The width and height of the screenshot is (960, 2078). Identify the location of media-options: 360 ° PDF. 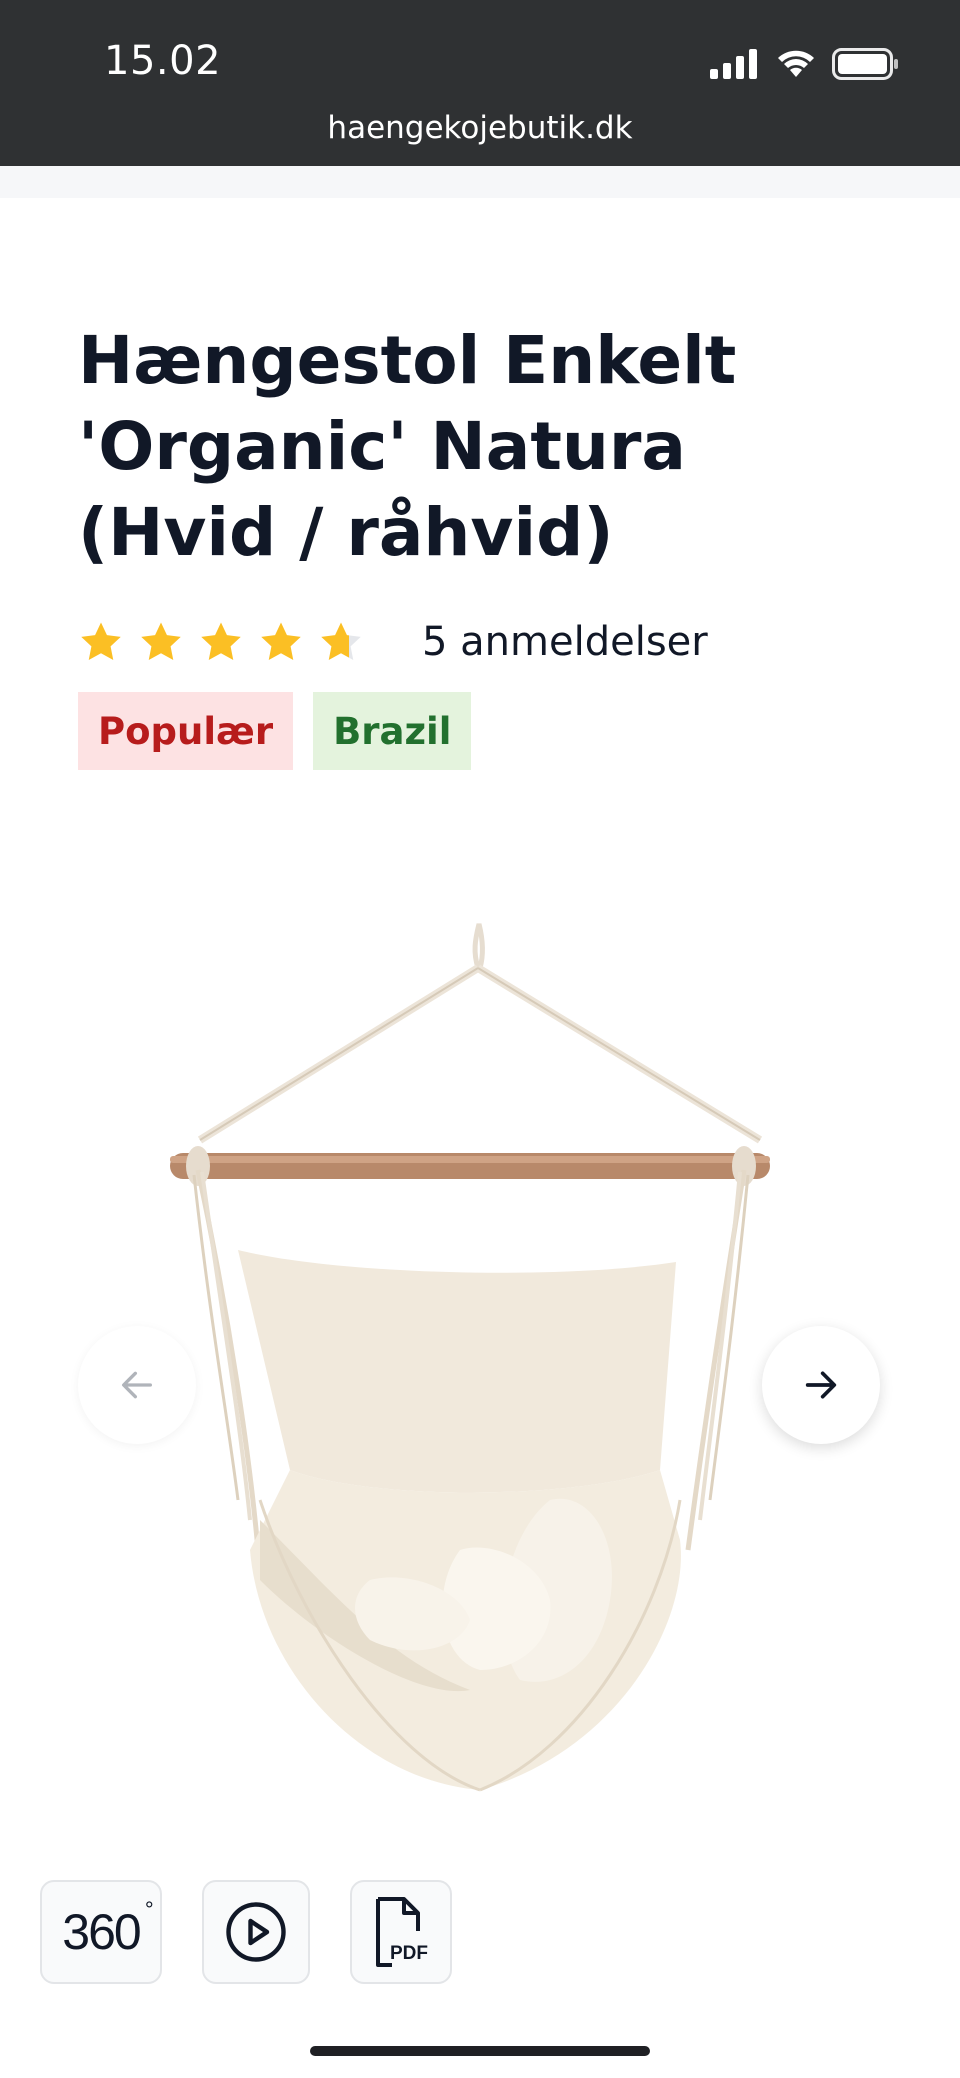
(246, 1932).